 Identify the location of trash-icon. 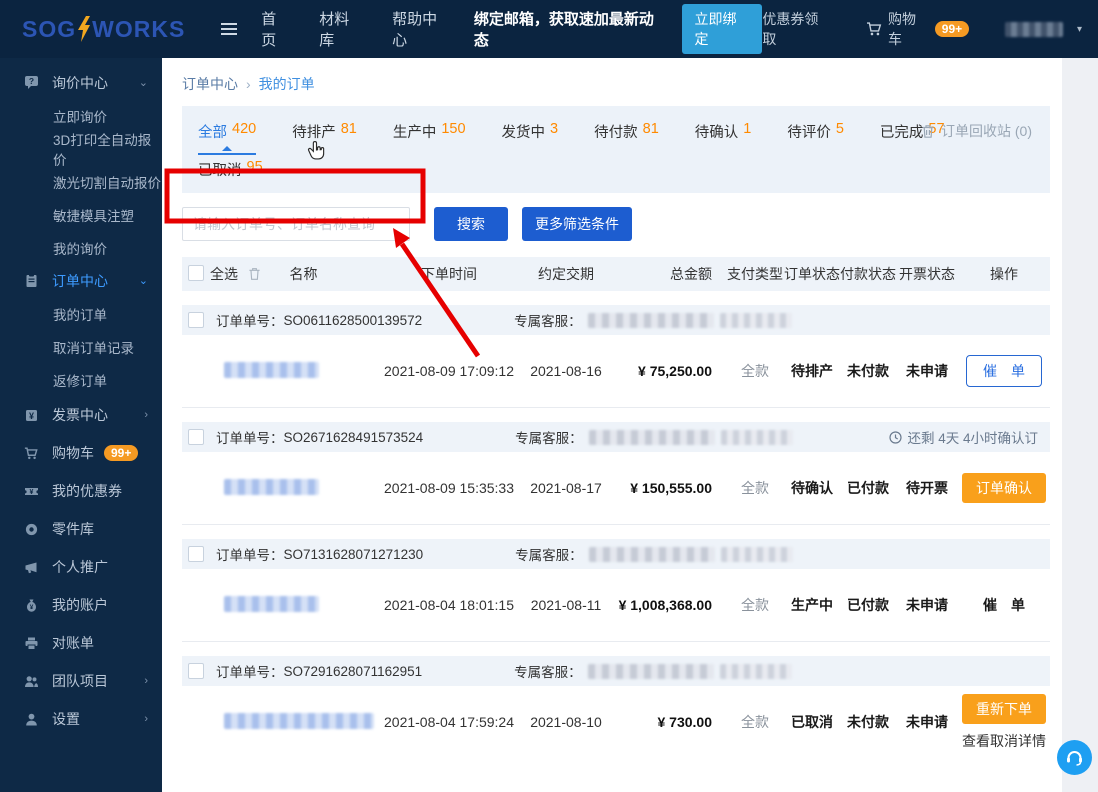
(254, 274).